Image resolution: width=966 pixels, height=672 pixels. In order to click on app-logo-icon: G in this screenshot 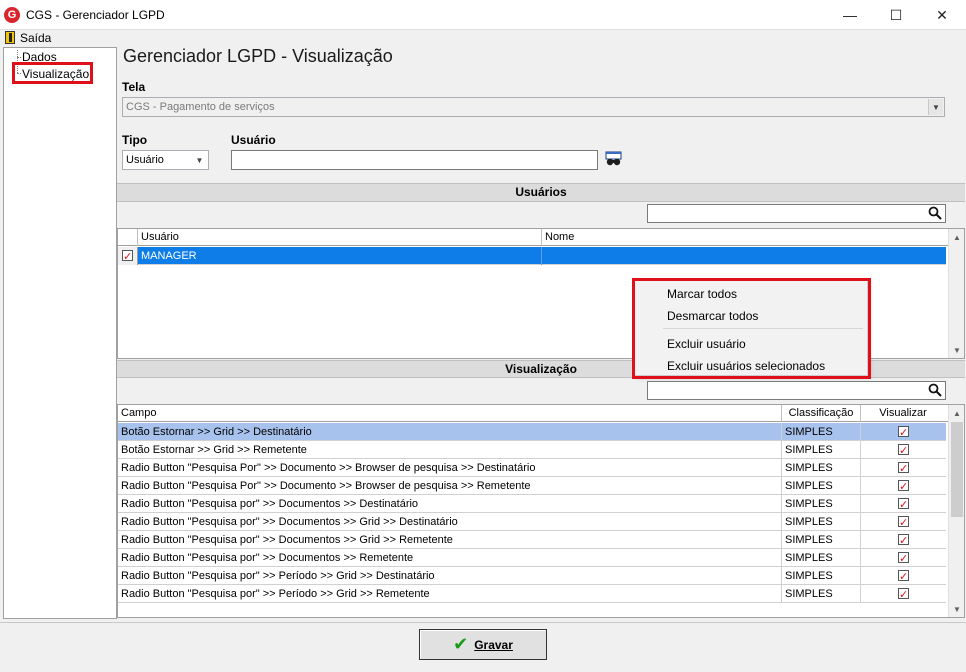, I will do `click(12, 15)`.